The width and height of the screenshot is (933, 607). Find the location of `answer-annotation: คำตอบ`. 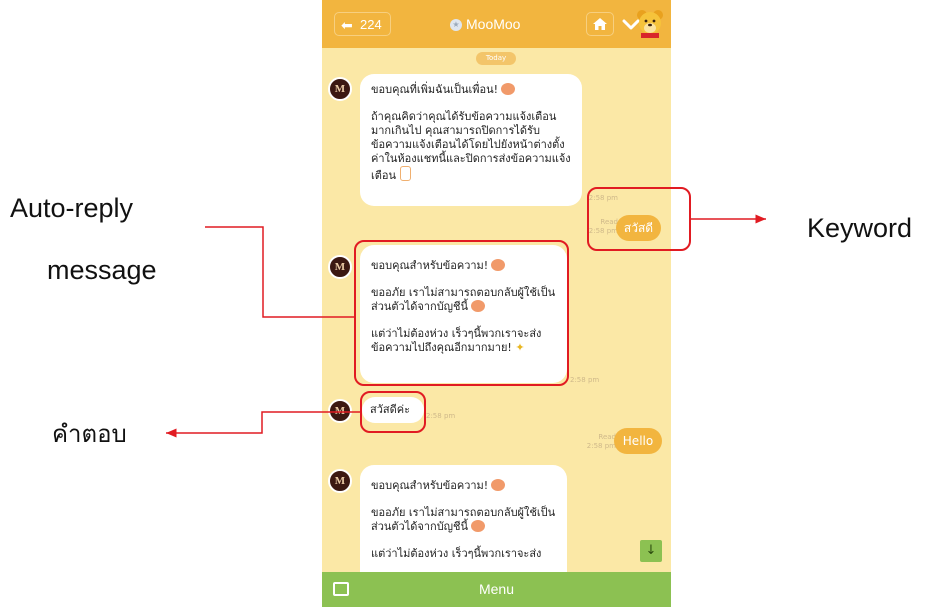

answer-annotation: คำตอบ is located at coordinates (89, 434).